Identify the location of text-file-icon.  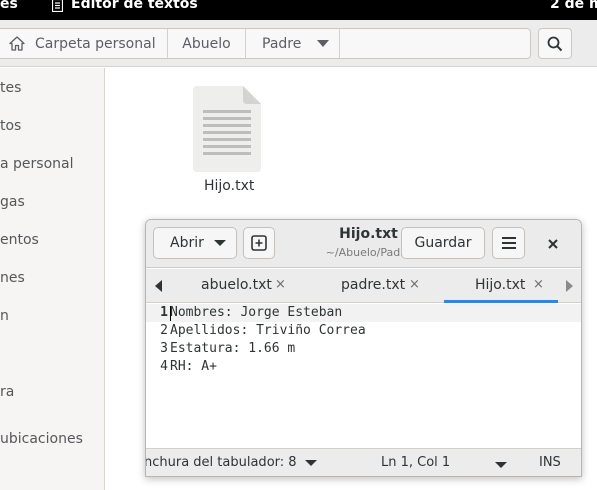
(227, 129).